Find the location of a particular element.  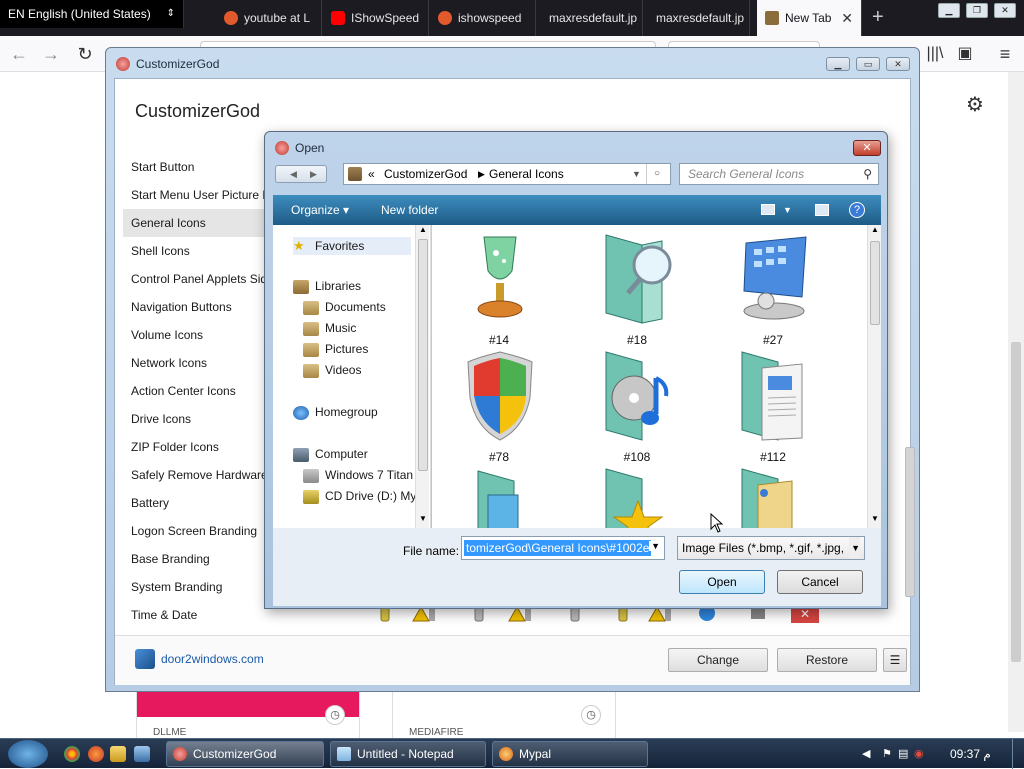

back-arrow-icon: ← is located at coordinates (19, 54).